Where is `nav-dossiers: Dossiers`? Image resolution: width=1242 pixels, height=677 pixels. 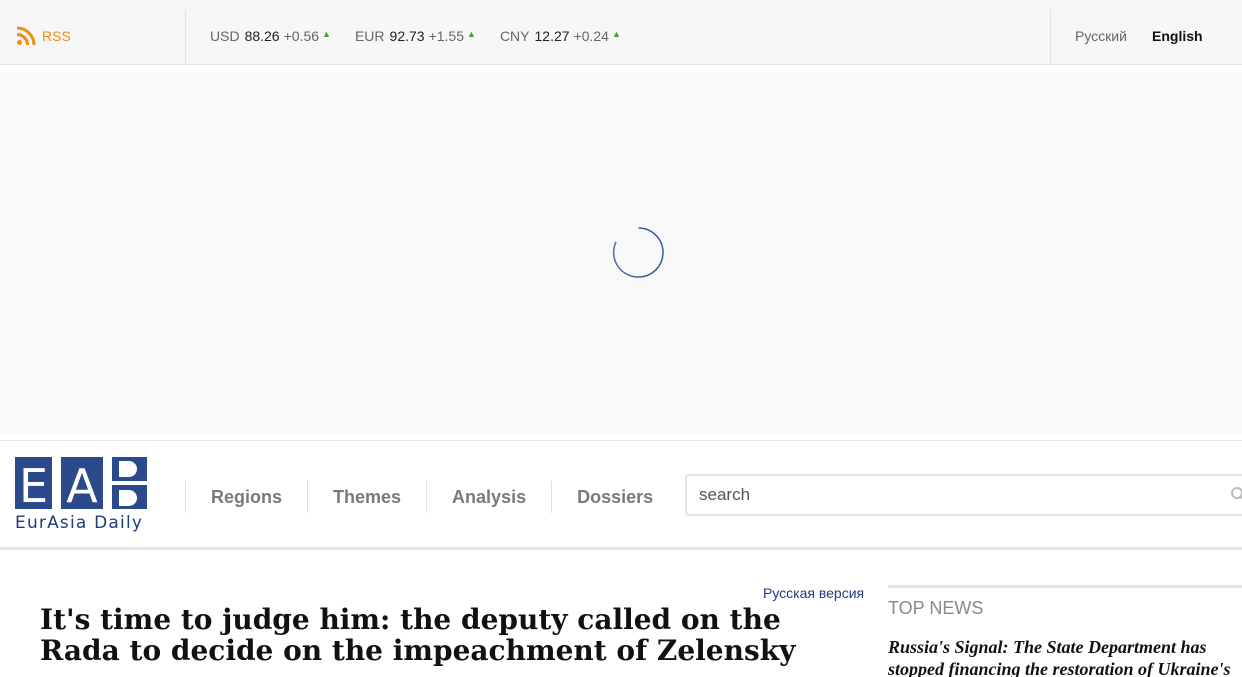
nav-dossiers: Dossiers is located at coordinates (614, 497).